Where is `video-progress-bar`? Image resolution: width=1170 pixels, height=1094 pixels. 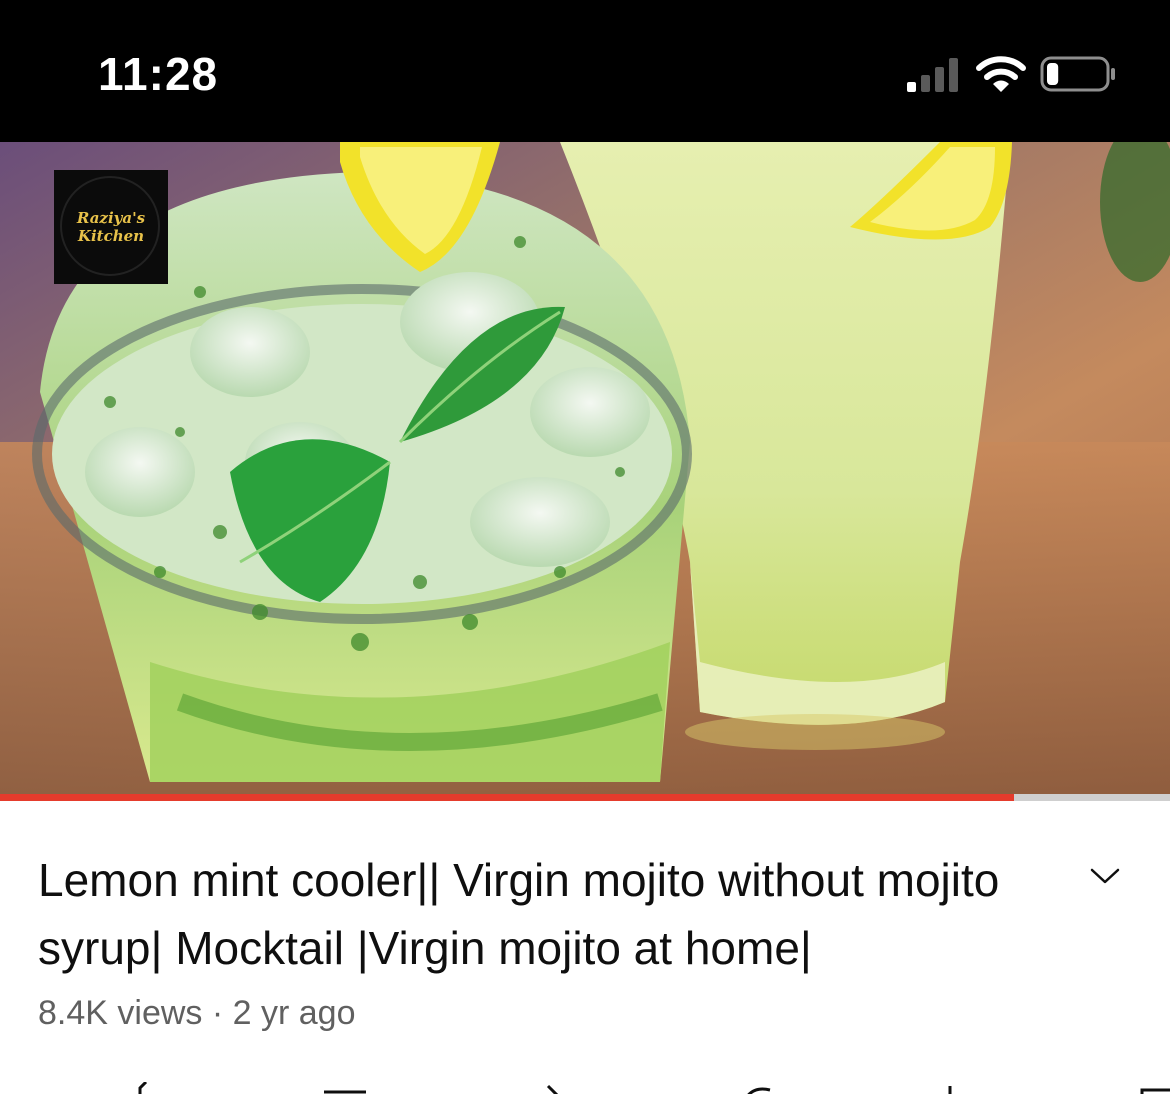 video-progress-bar is located at coordinates (585, 797).